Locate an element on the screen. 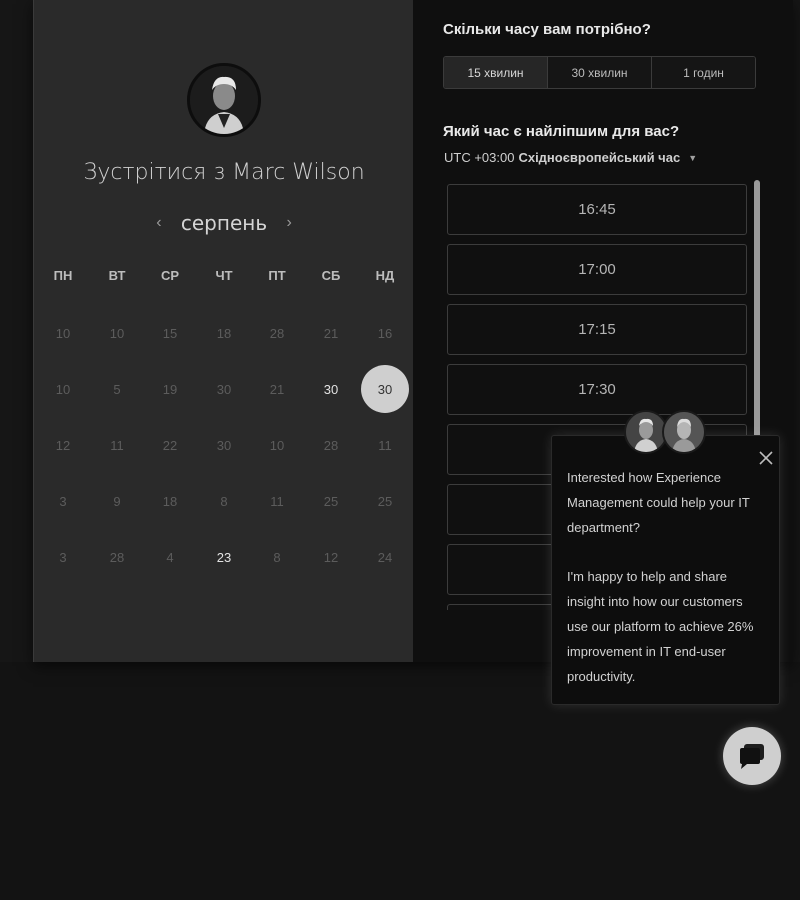  weekday-label: ВТ is located at coordinates (117, 275).